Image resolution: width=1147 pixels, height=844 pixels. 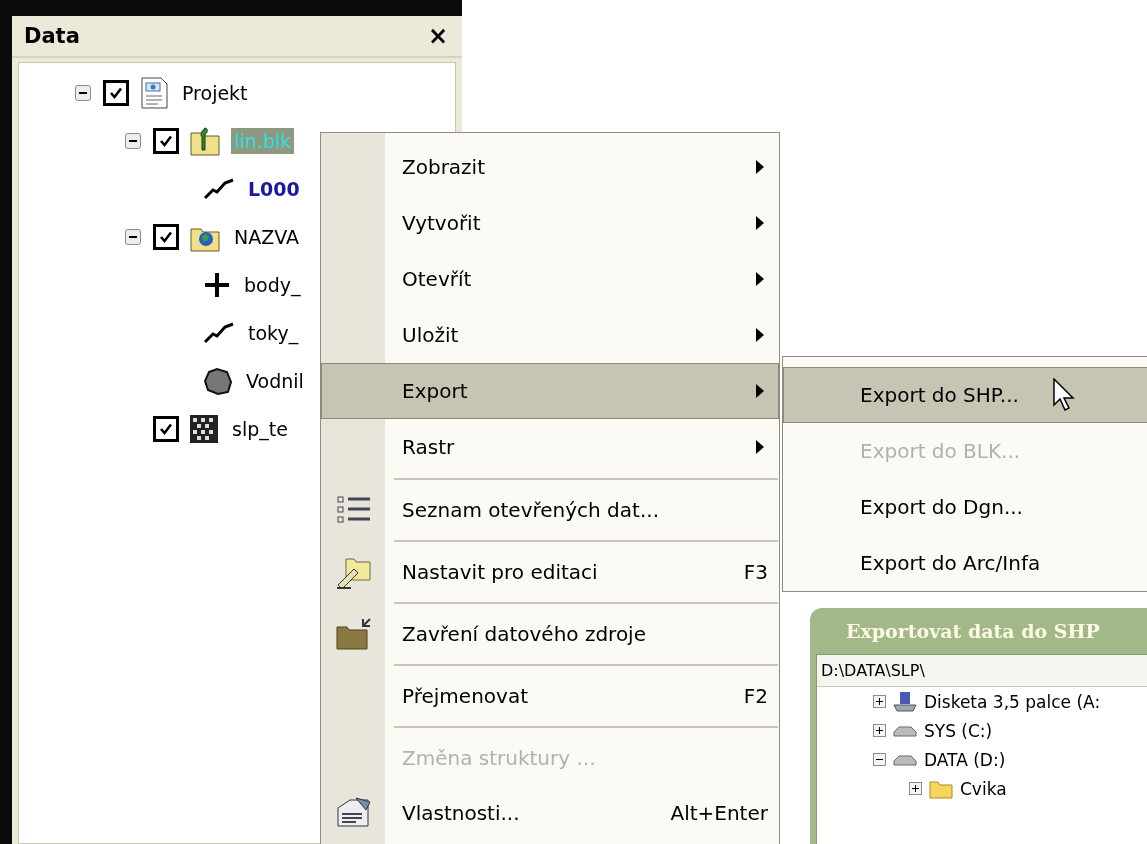 What do you see at coordinates (260, 429) in the screenshot?
I see `layer-name: slp_te` at bounding box center [260, 429].